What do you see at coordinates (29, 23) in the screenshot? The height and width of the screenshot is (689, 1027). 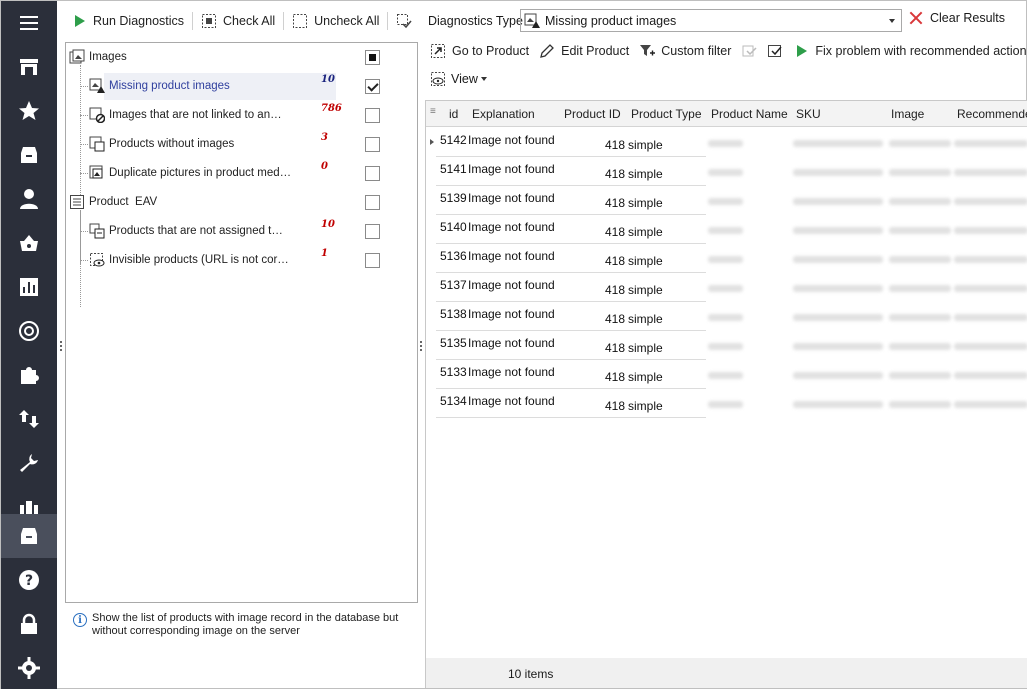 I see `menu-icon` at bounding box center [29, 23].